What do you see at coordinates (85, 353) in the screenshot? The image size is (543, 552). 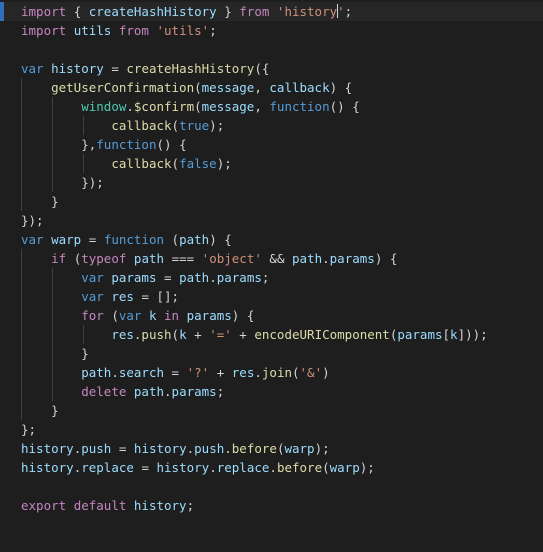 I see `code-token: }` at bounding box center [85, 353].